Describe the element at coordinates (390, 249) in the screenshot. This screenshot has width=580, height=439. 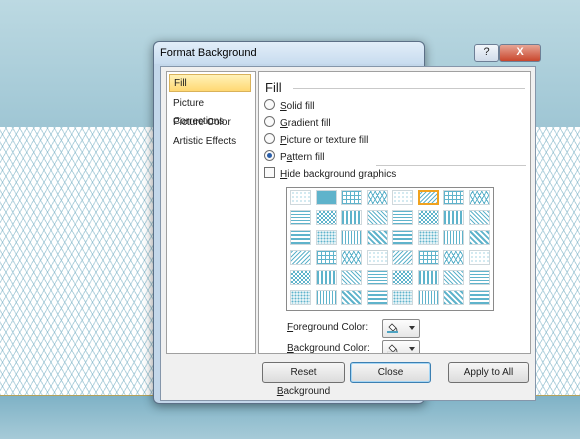
I see `pattern-gallery` at that location.